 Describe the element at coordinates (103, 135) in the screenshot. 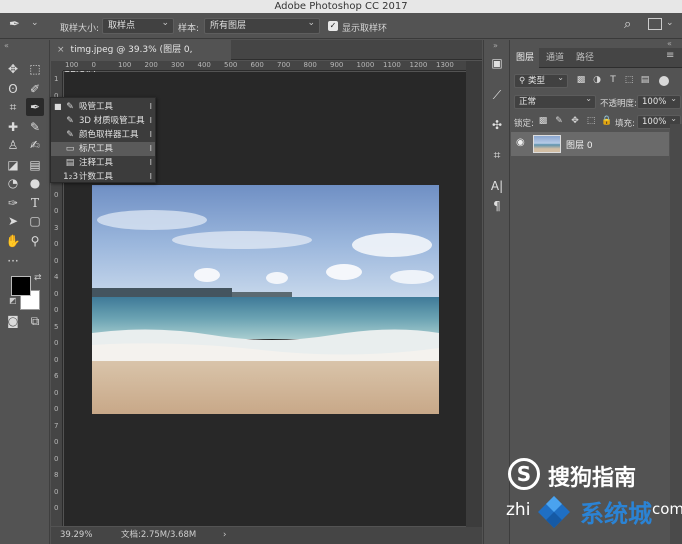

I see `flyout-item: ✎ 颜色取样器工具 I` at that location.